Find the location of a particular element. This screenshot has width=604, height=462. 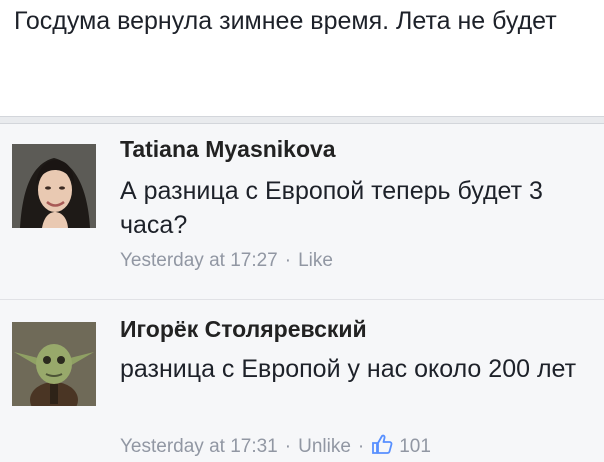

avatar-photo is located at coordinates (54, 186).